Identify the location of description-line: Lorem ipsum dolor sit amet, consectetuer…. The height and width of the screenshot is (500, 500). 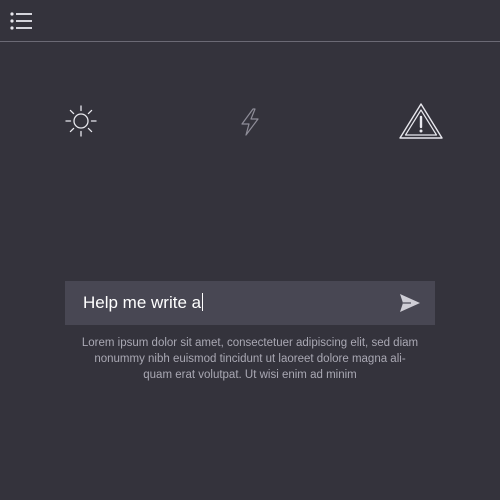
(250, 343).